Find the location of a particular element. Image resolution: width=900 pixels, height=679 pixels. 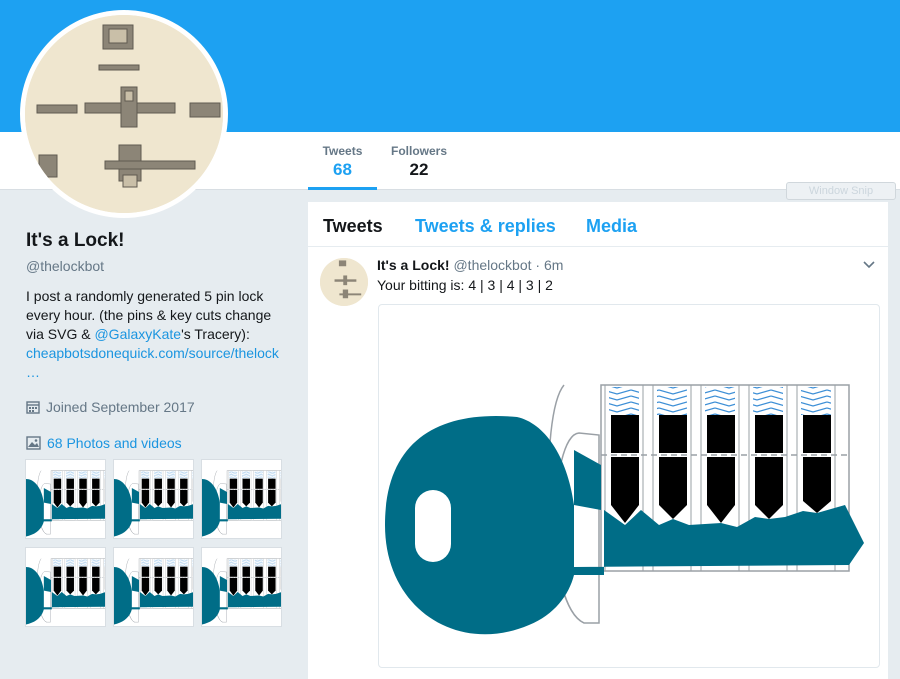

window-snip-button: Window Snip is located at coordinates (841, 191).